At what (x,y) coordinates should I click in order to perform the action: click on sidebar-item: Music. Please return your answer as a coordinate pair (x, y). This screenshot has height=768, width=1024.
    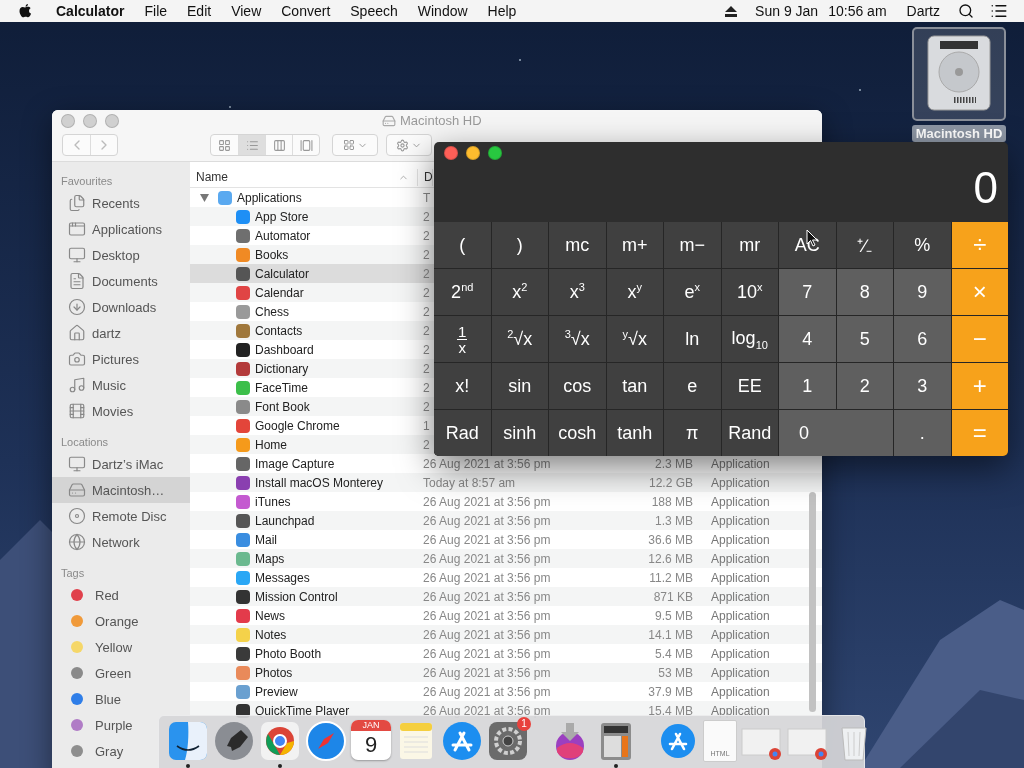
    Looking at the image, I should click on (121, 385).